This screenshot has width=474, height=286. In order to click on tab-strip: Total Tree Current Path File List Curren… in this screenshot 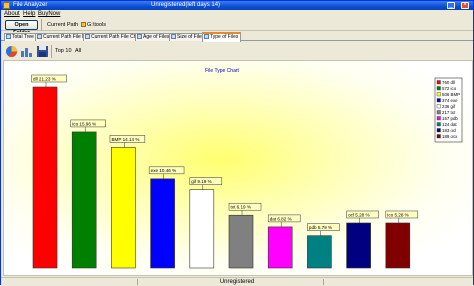, I will do `click(237, 37)`.